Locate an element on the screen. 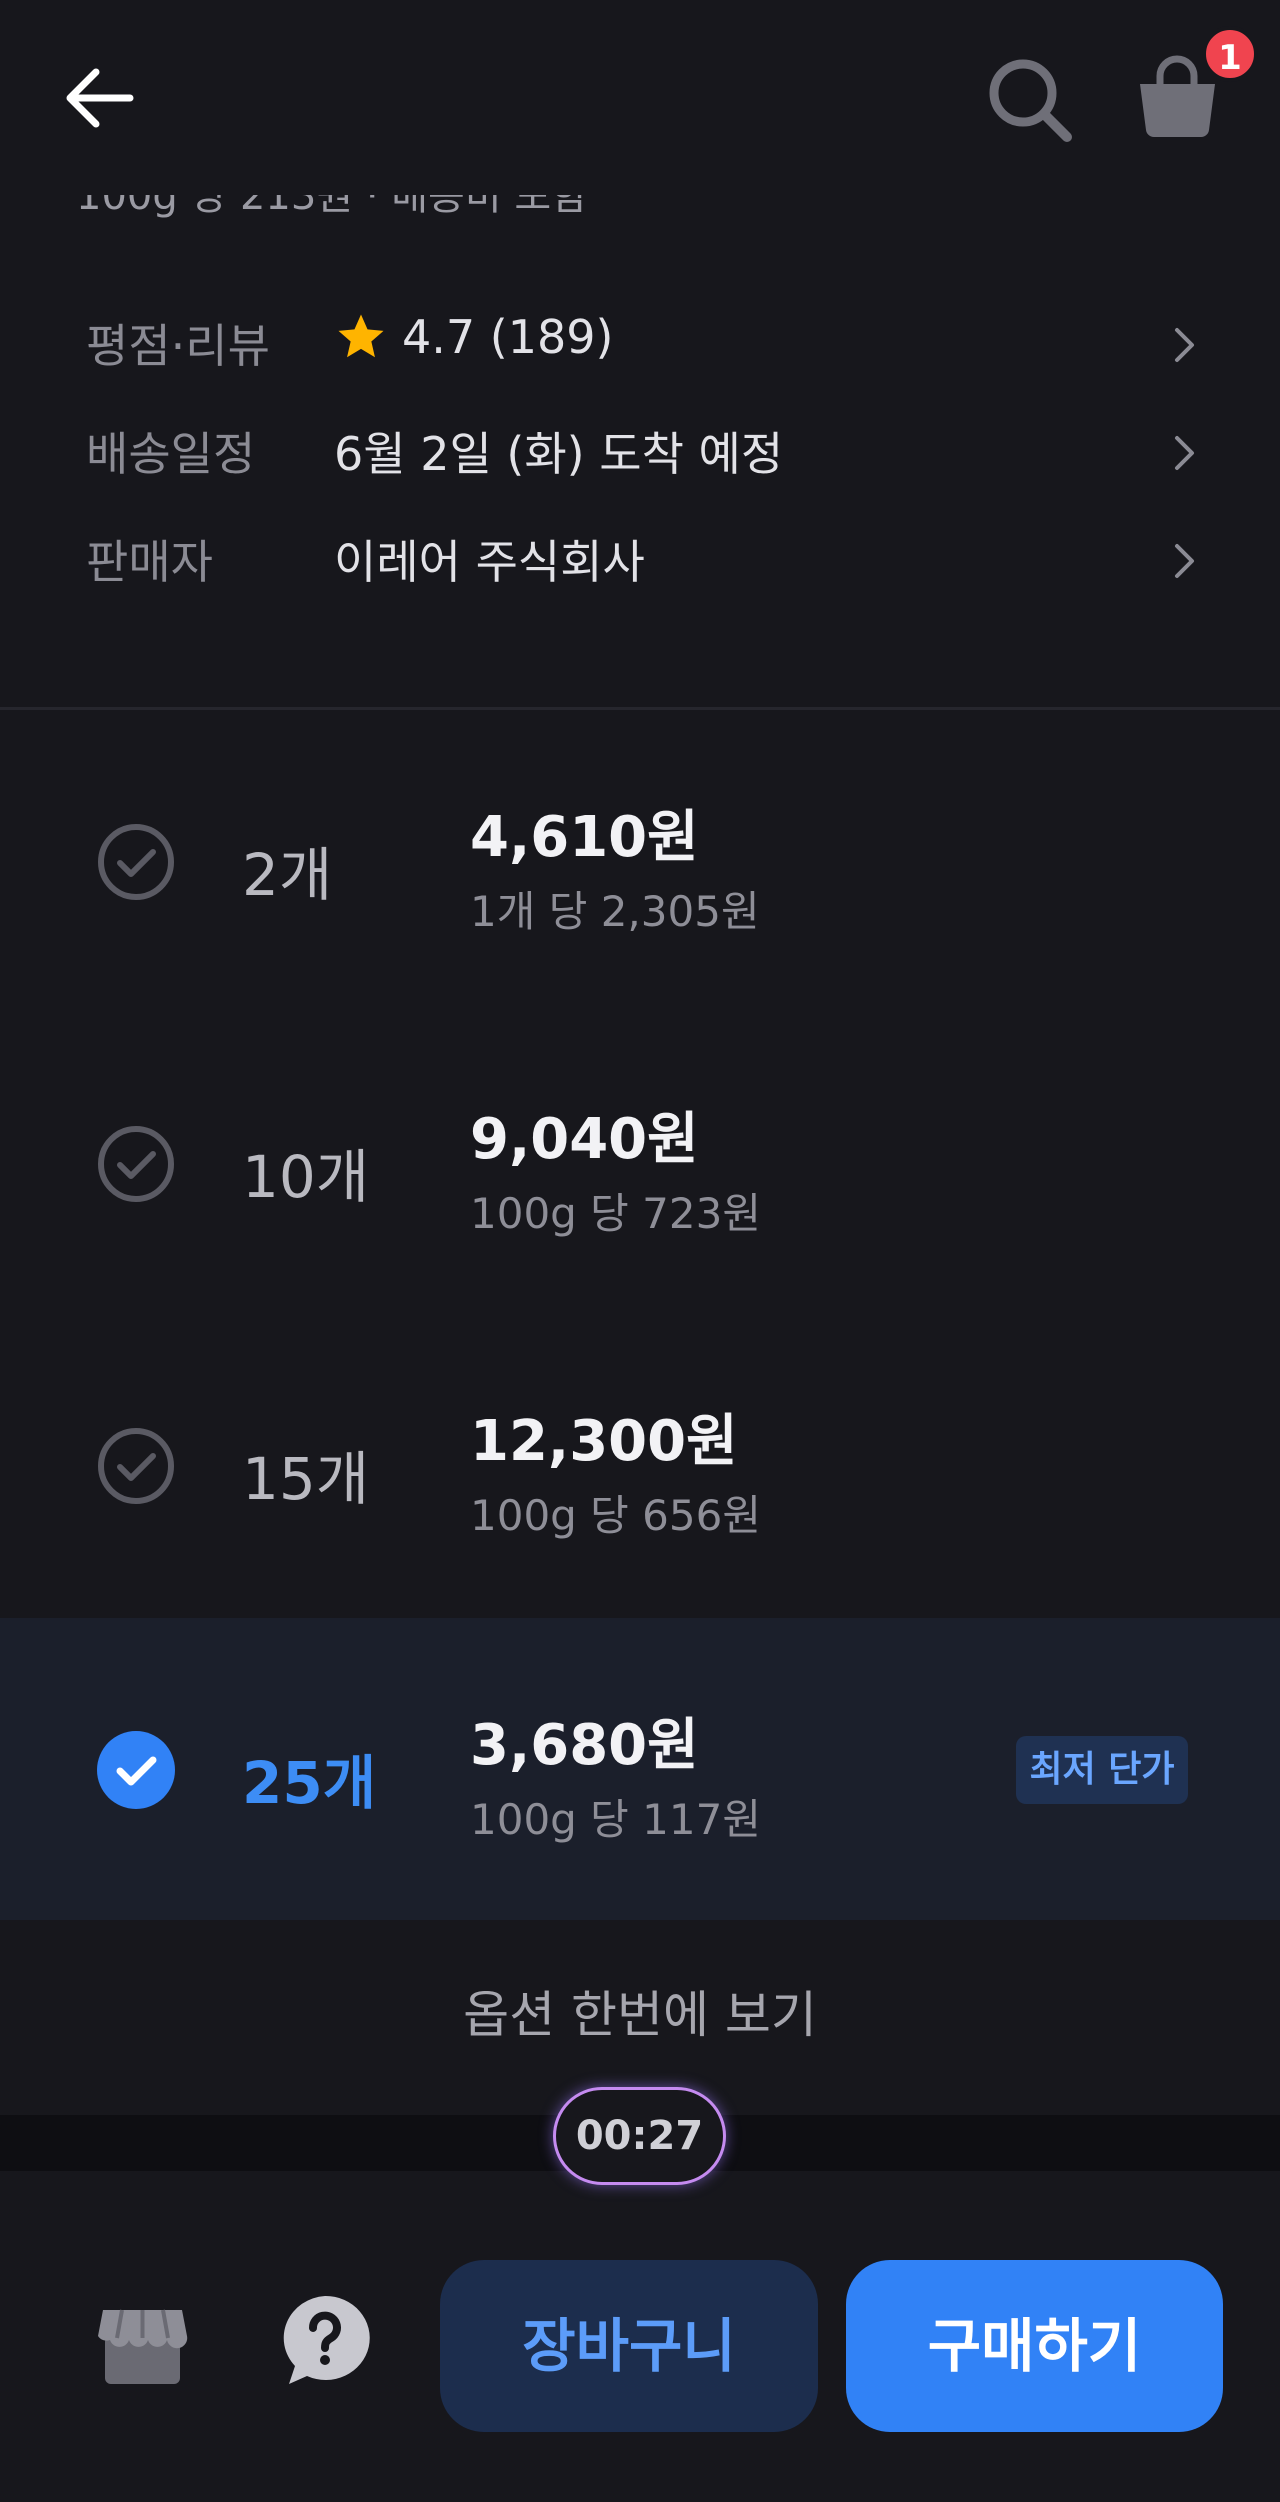 The image size is (1280, 2502). timer-pill: 00:27 is located at coordinates (639, 2136).